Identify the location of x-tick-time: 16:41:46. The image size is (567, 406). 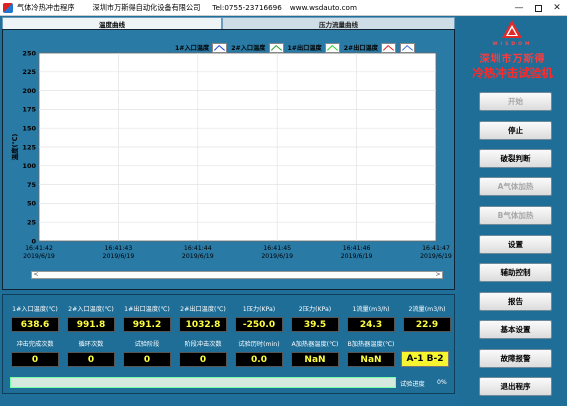
(357, 248).